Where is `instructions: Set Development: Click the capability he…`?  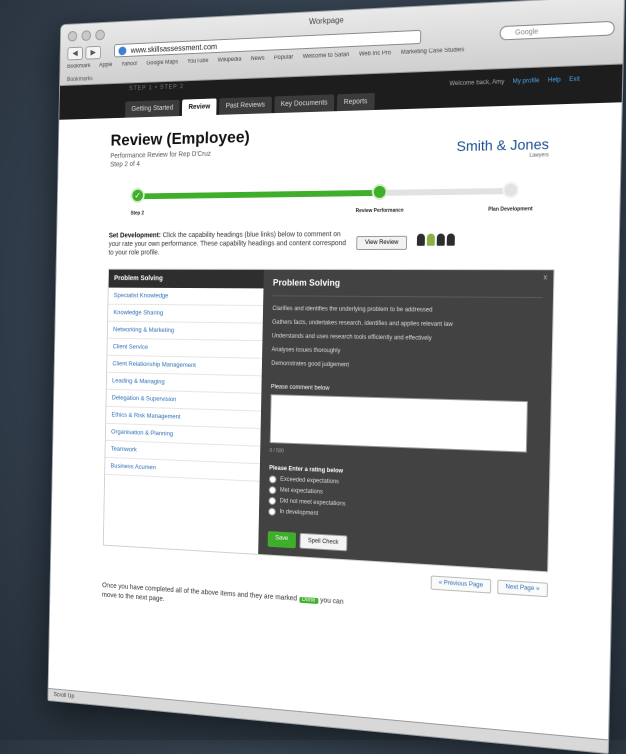 instructions: Set Development: Click the capability he… is located at coordinates (331, 243).